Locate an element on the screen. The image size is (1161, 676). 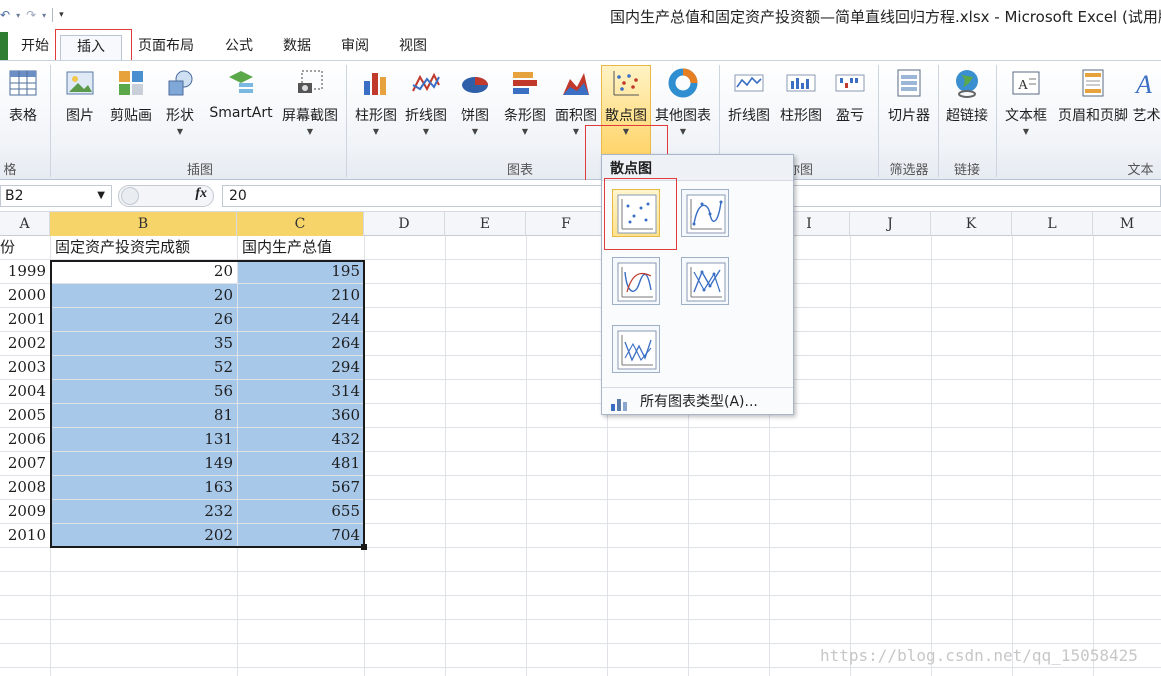
table-row: 2008 163 567 is located at coordinates (580, 488).